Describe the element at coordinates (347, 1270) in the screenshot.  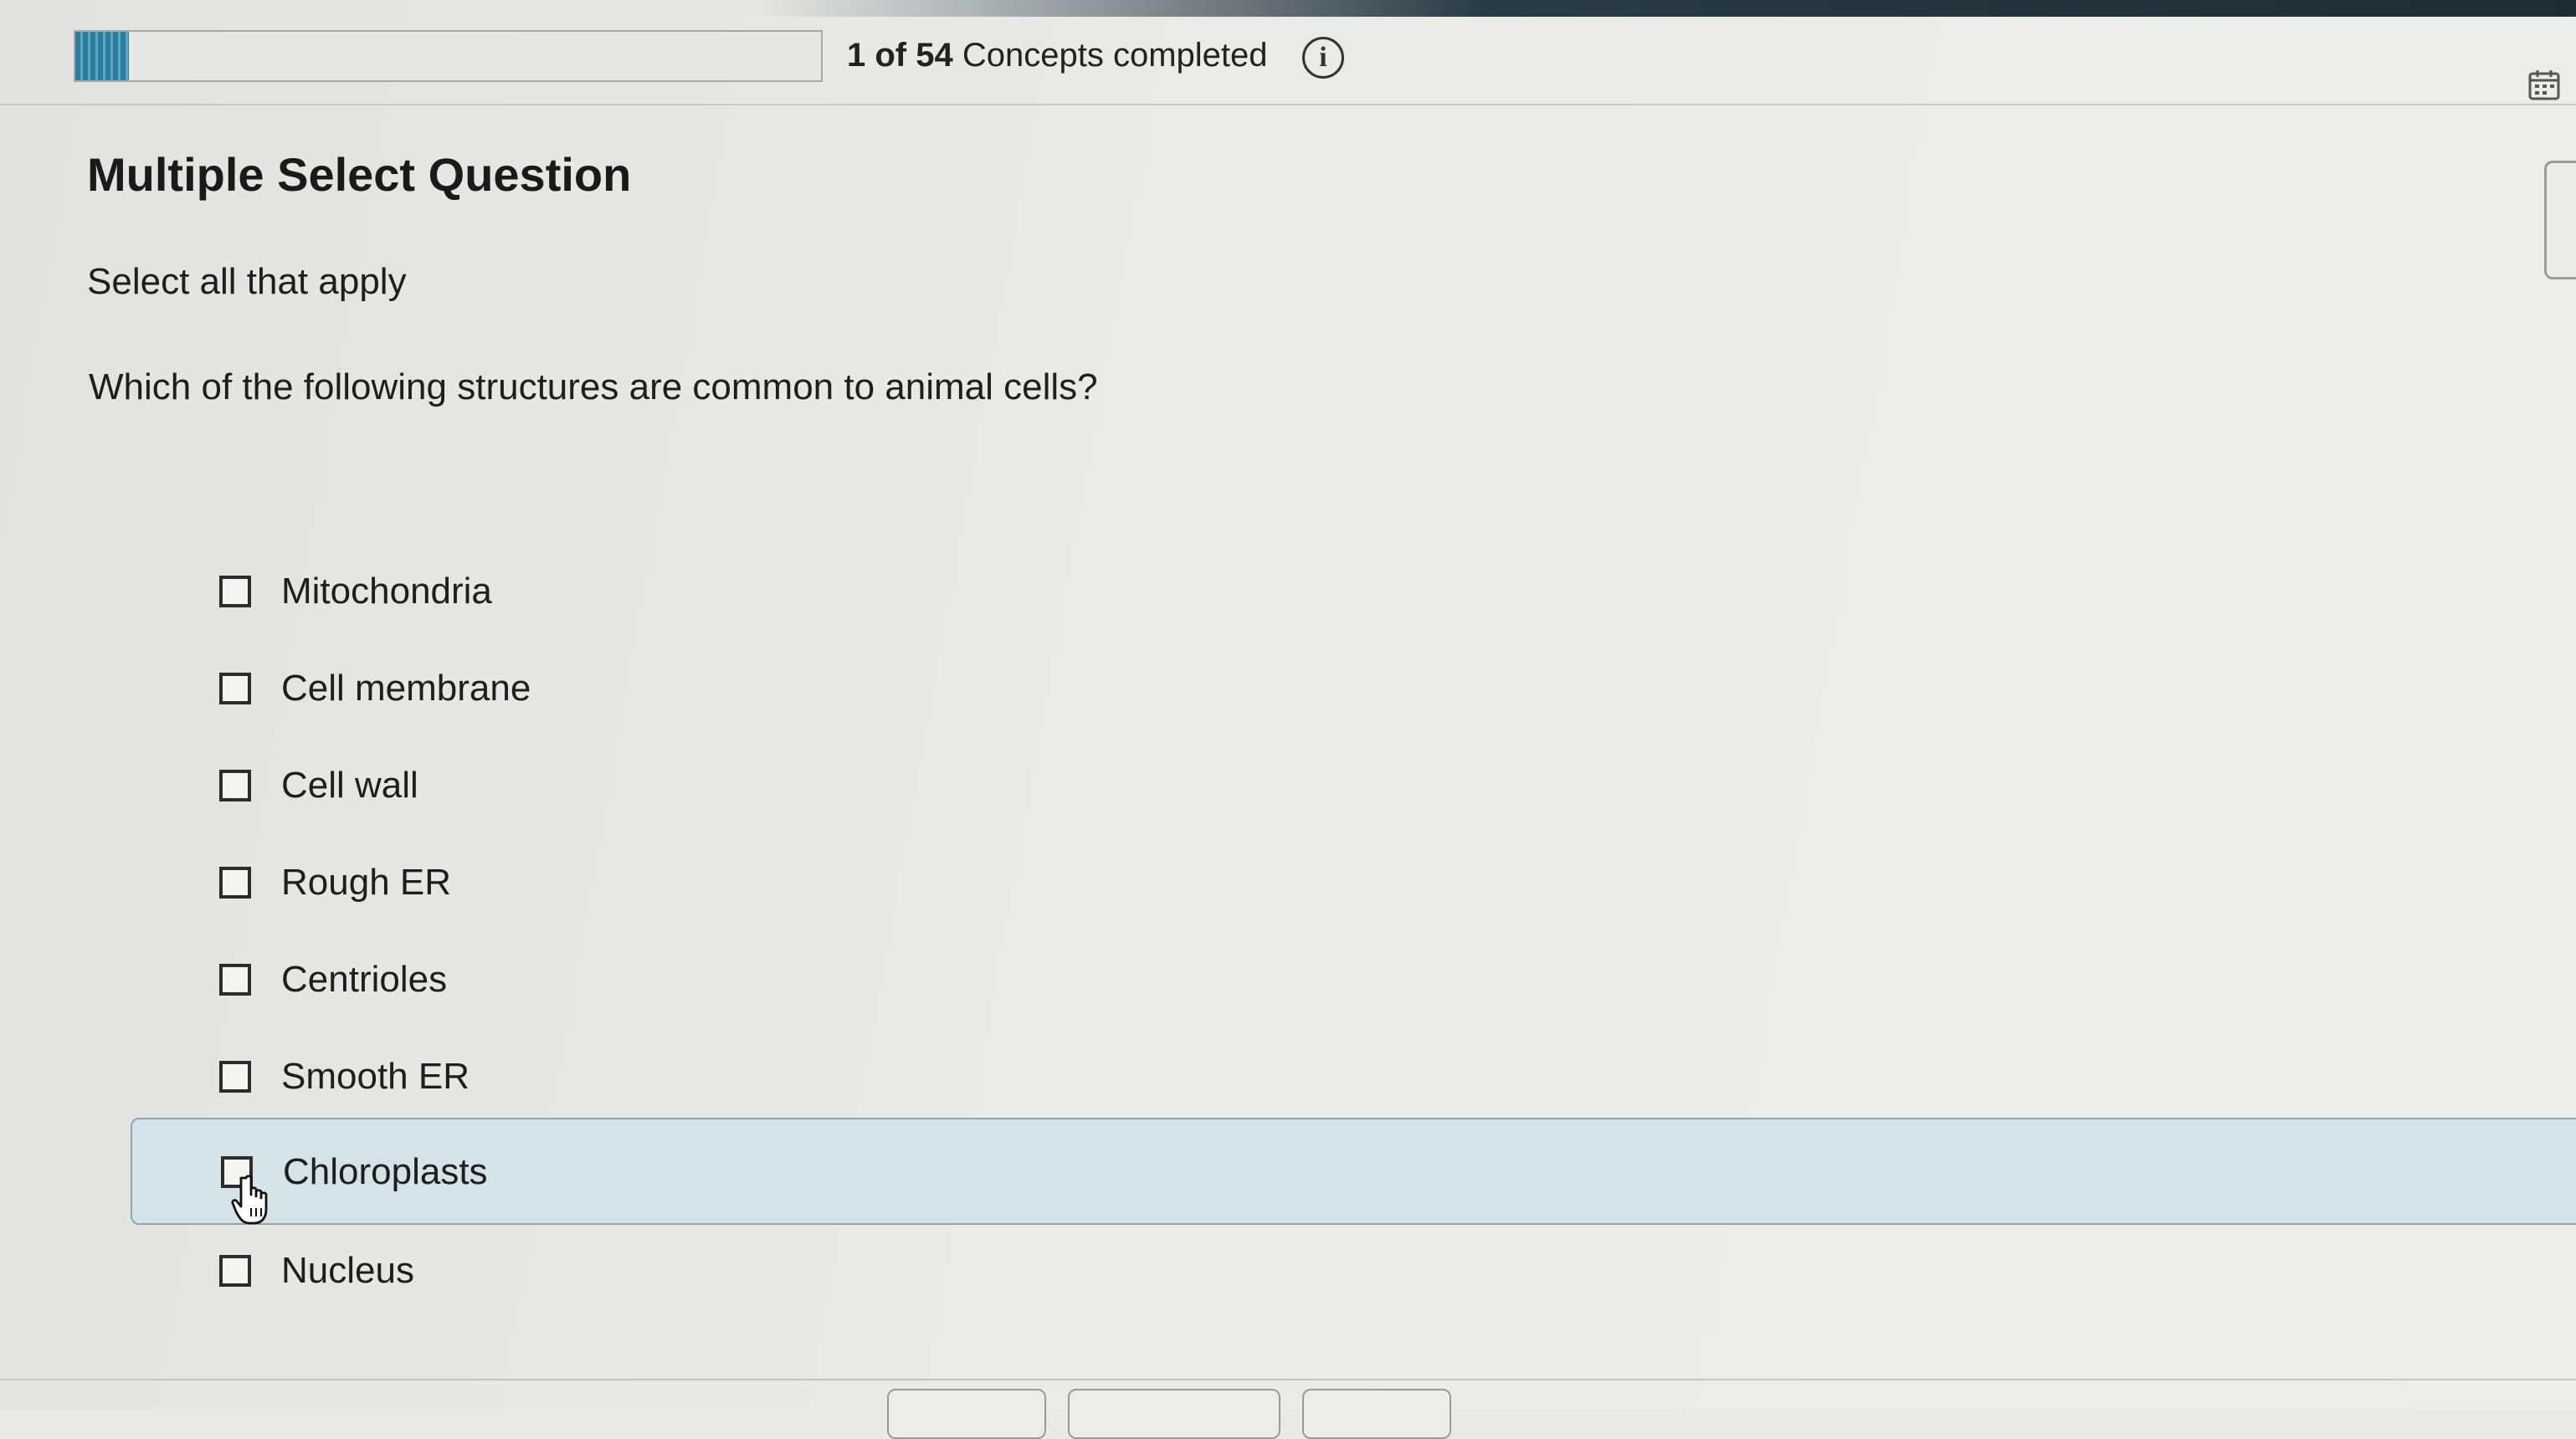
I see `option-label: Nucleus` at that location.